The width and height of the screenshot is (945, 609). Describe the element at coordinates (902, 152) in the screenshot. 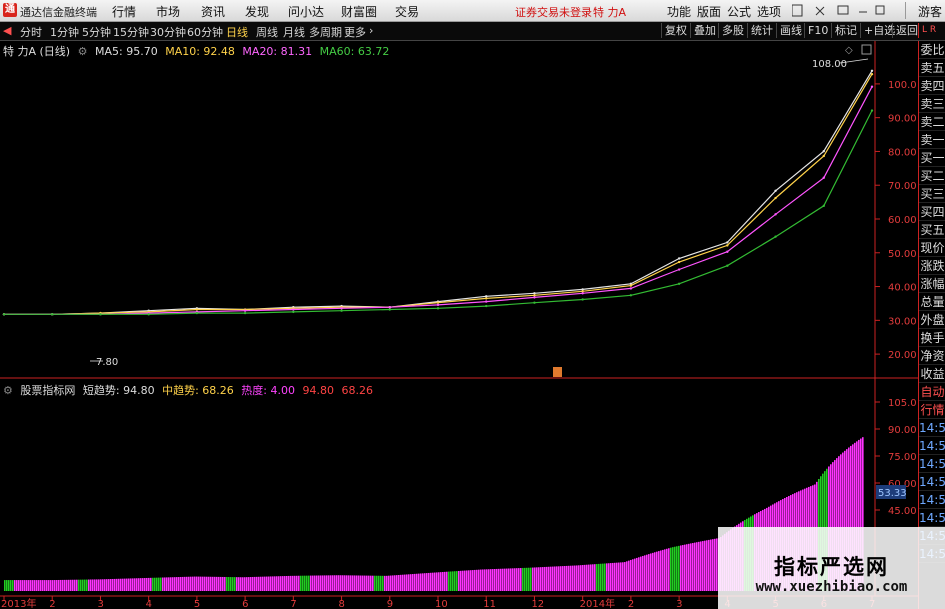

I see `price-tick-label: 80.00` at that location.